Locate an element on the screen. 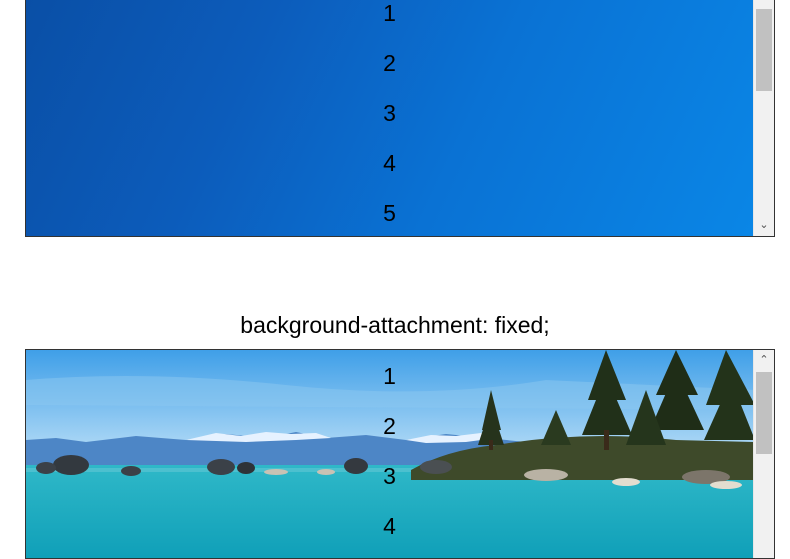 This screenshot has width=790, height=559. chevron-down-icon: ⌄ is located at coordinates (764, 225).